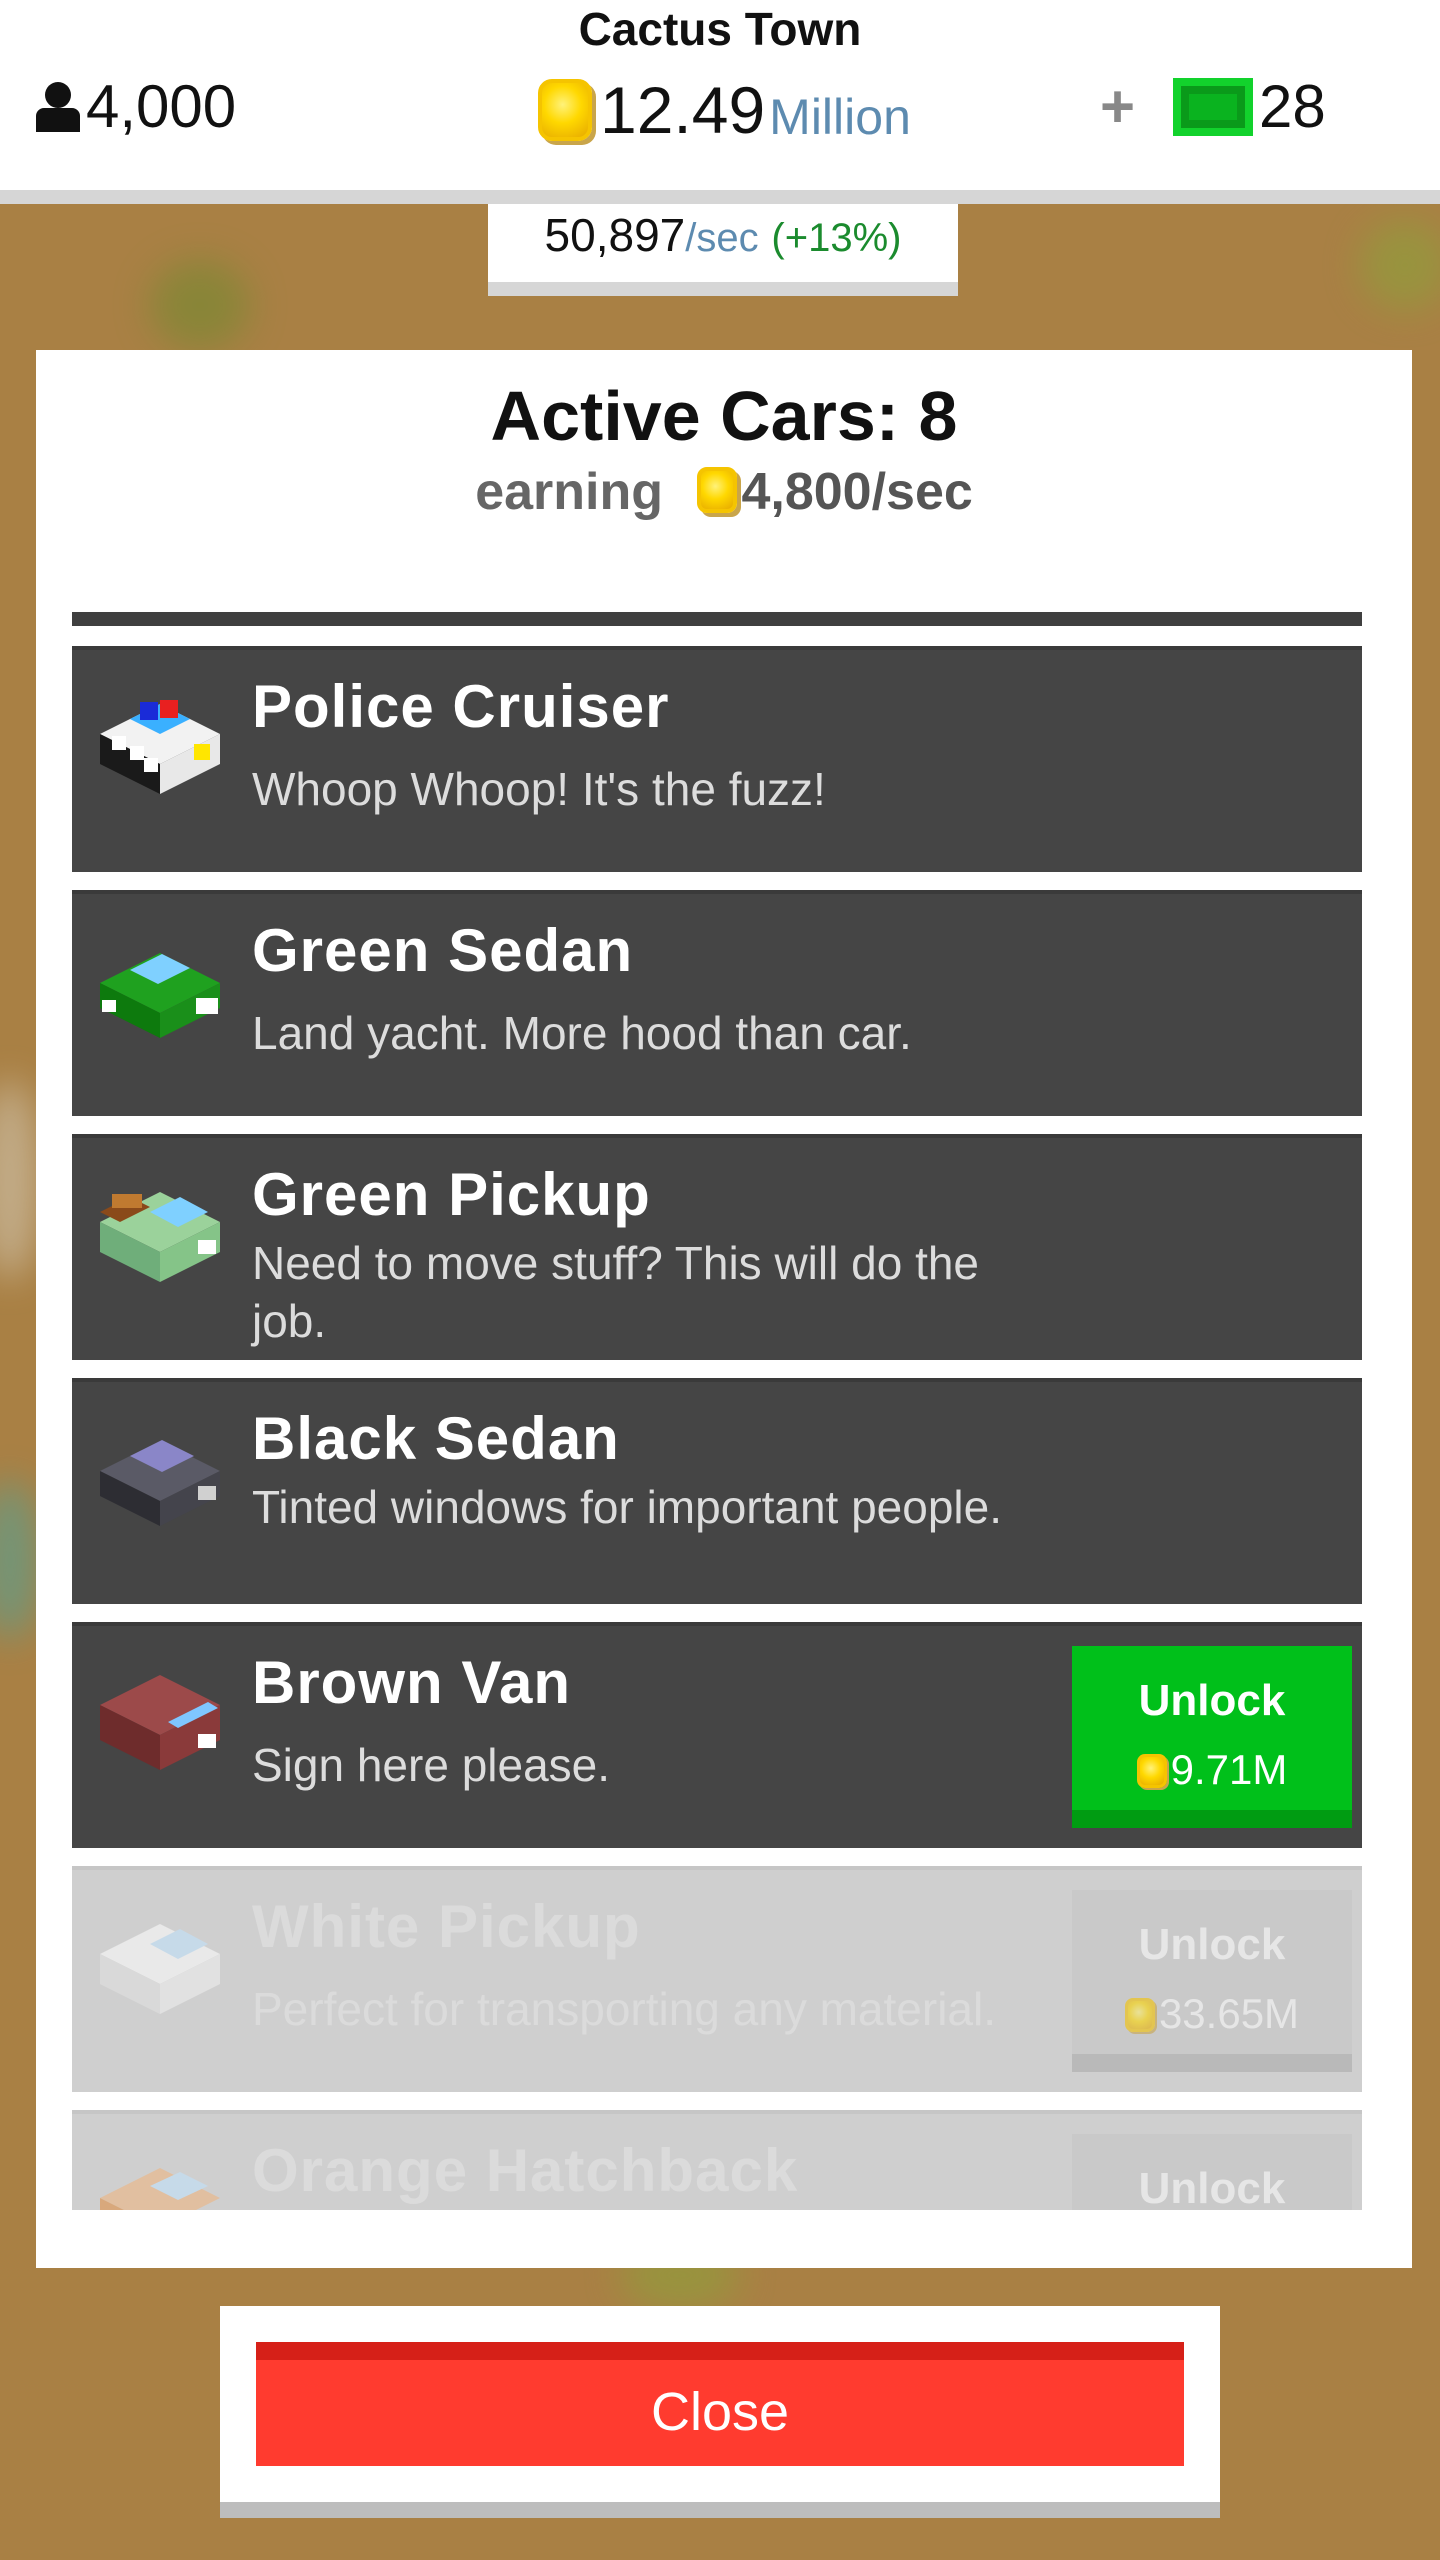 The height and width of the screenshot is (2560, 1440). Describe the element at coordinates (582, 1033) in the screenshot. I see `car-description: Land yacht. More hood than car.` at that location.